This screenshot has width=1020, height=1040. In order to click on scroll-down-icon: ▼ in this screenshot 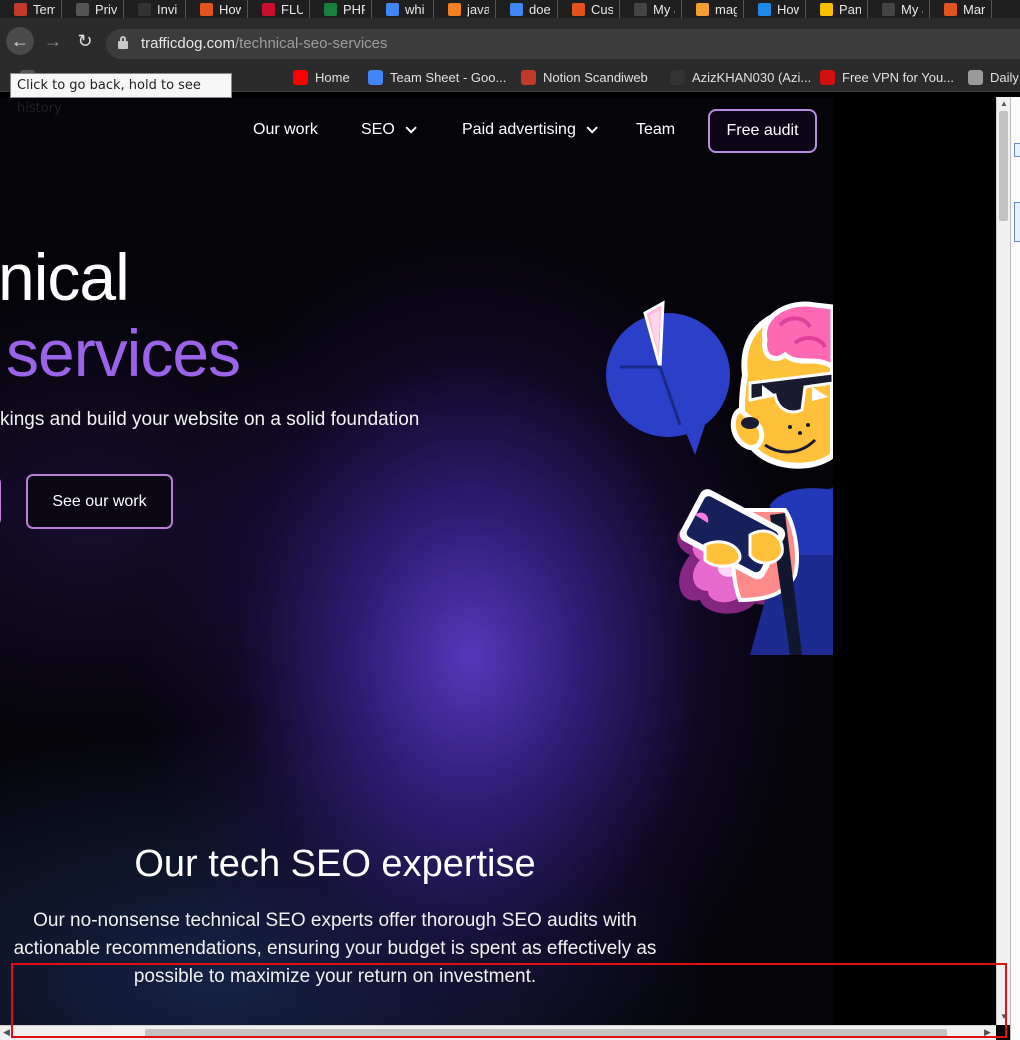, I will do `click(1004, 1016)`.